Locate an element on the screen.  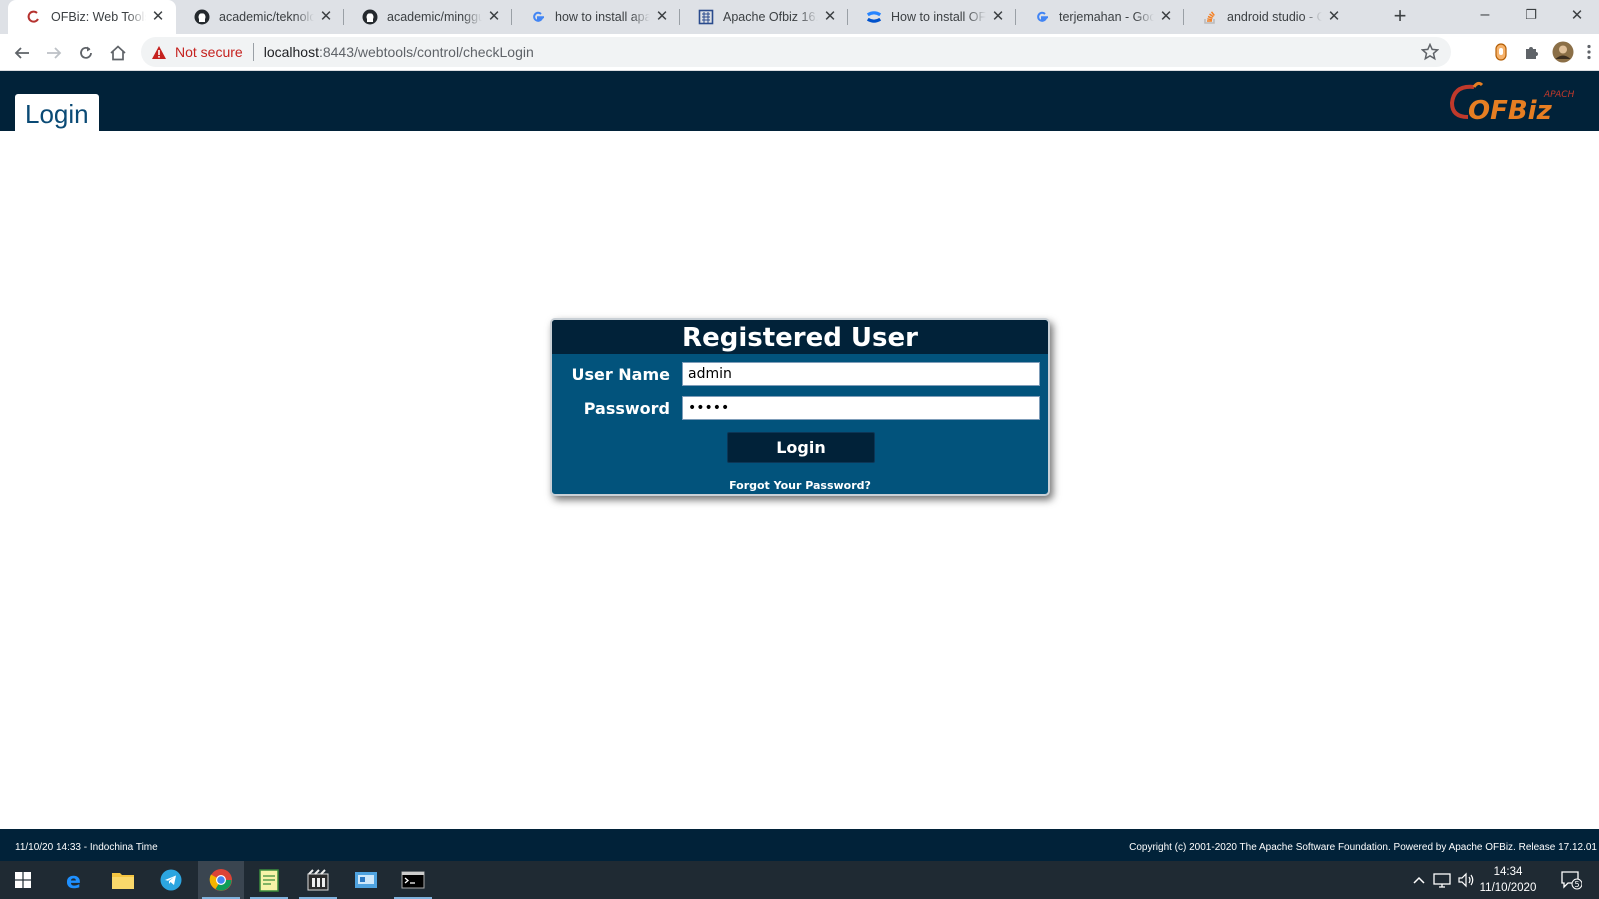
tab-google-1: how to install apache ✕ is located at coordinates (596, 17).